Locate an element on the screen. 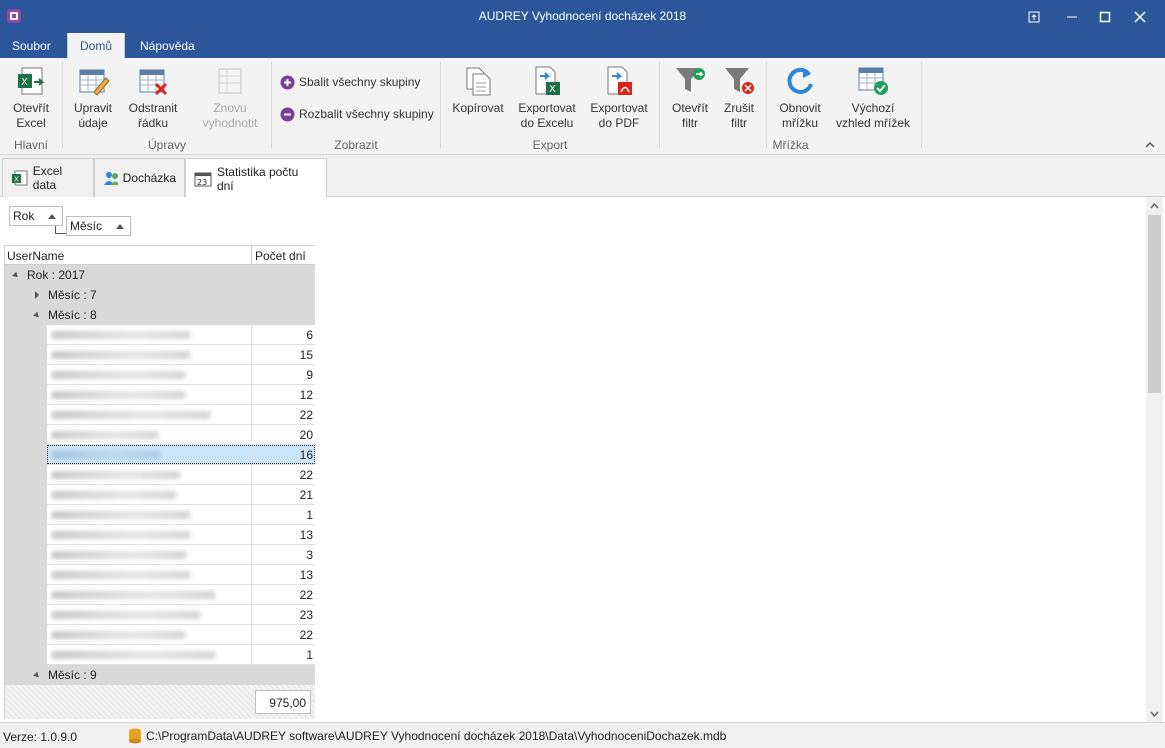 This screenshot has width=1165, height=748. minimize-button is located at coordinates (1072, 16).